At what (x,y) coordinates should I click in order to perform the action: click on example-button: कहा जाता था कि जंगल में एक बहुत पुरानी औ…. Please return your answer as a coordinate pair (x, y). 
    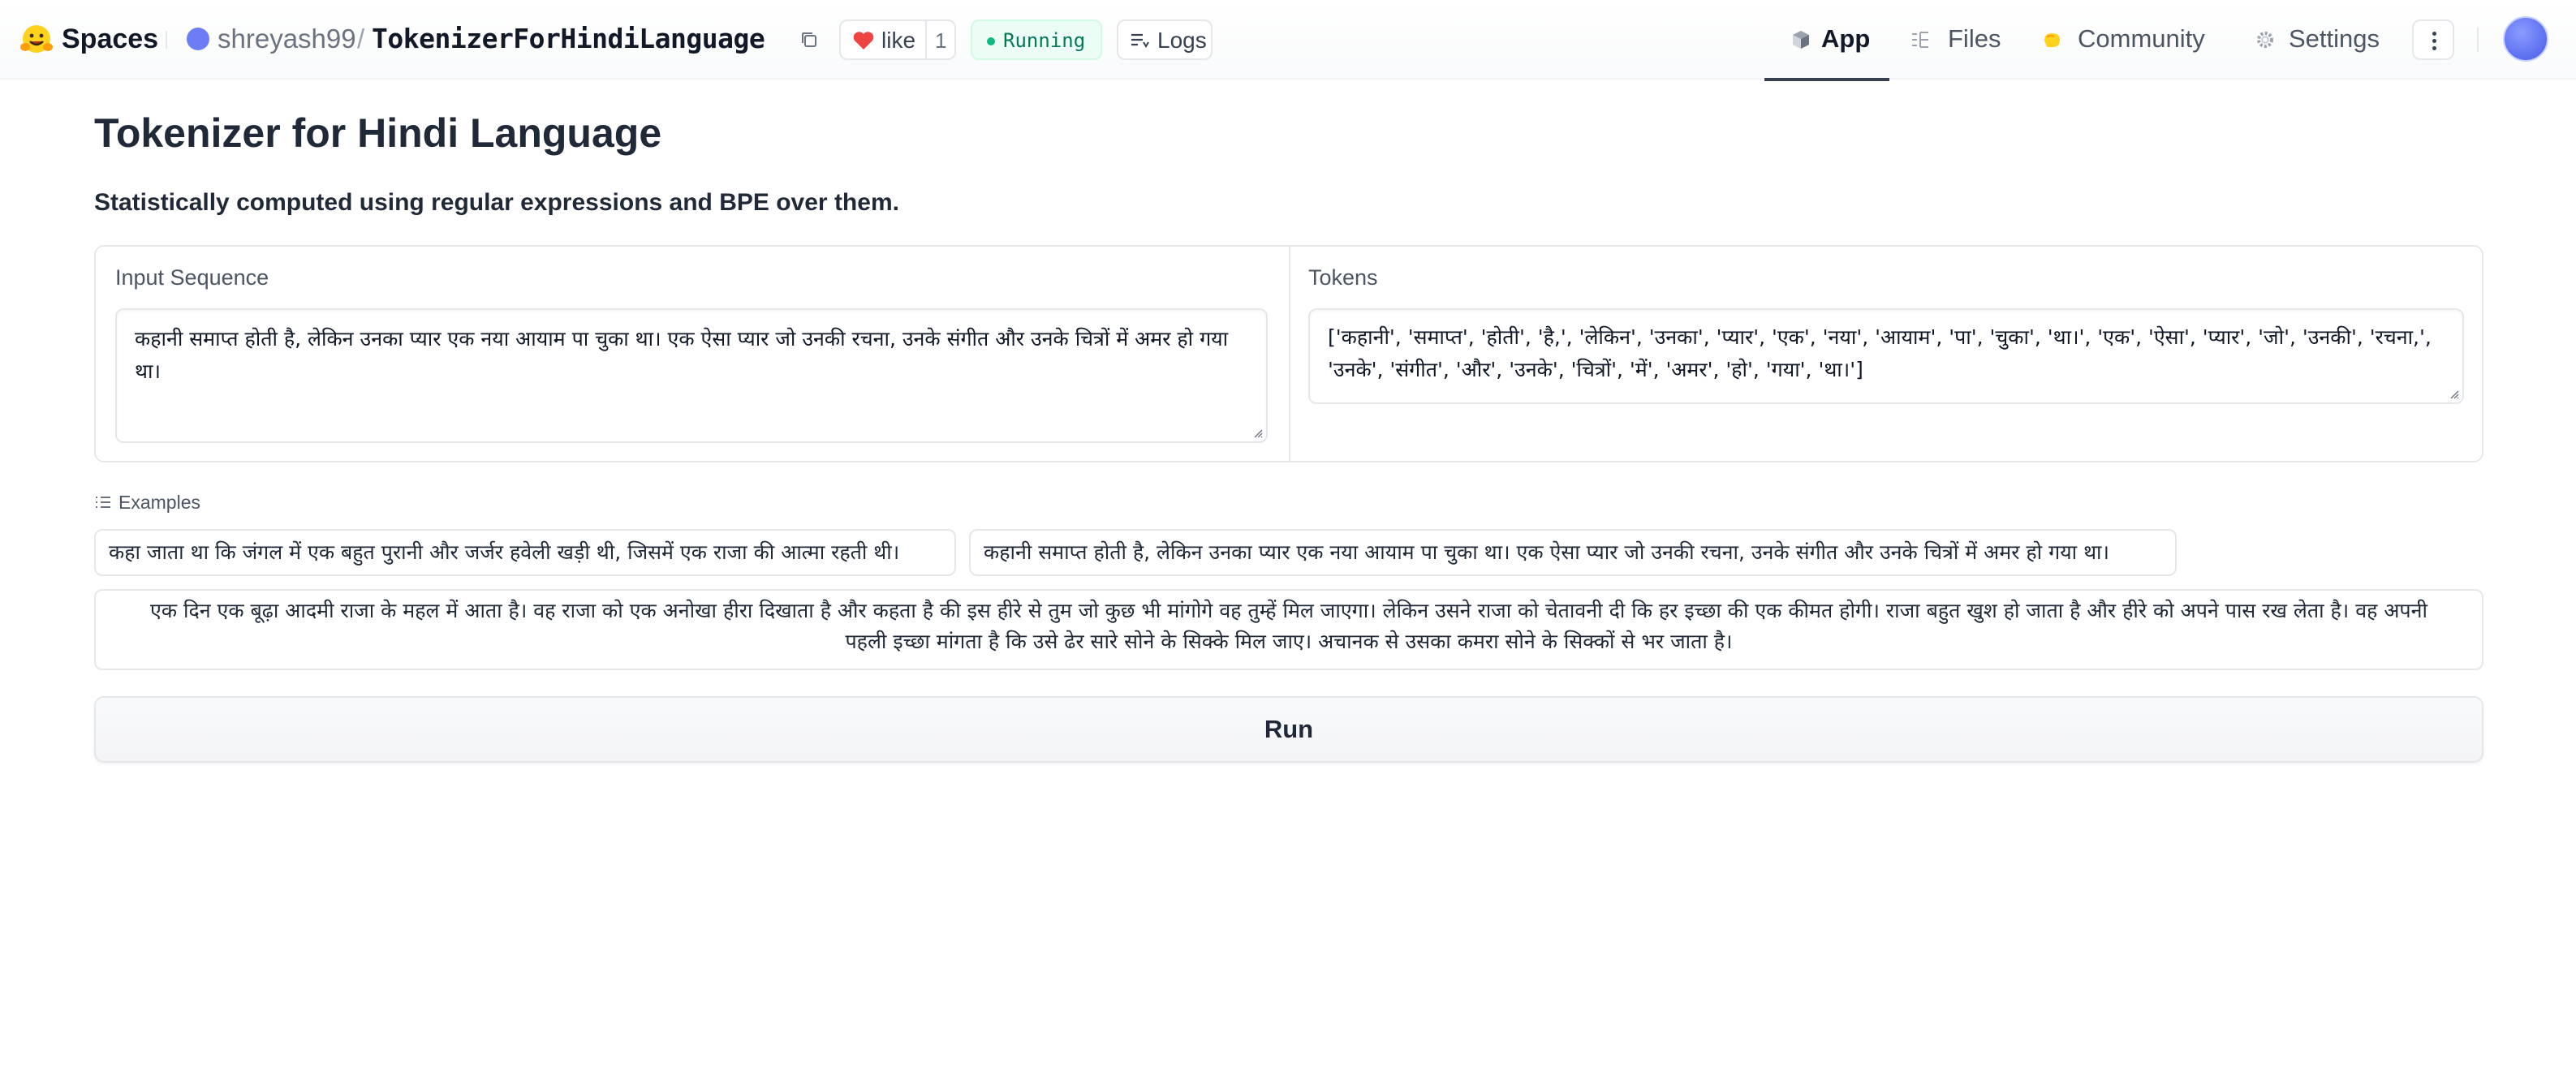
    Looking at the image, I should click on (525, 552).